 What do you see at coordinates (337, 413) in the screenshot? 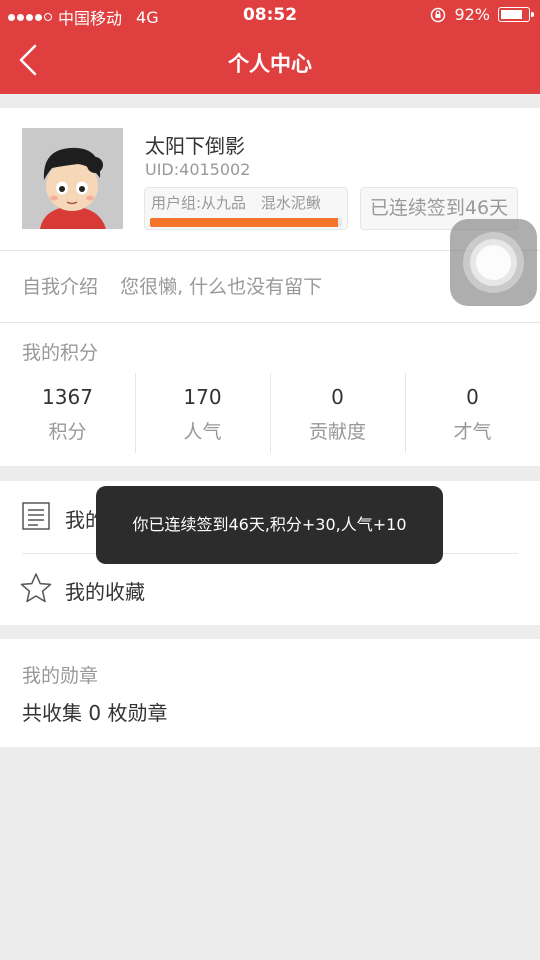
I see `stat-contribution: 0 贡献度` at bounding box center [337, 413].